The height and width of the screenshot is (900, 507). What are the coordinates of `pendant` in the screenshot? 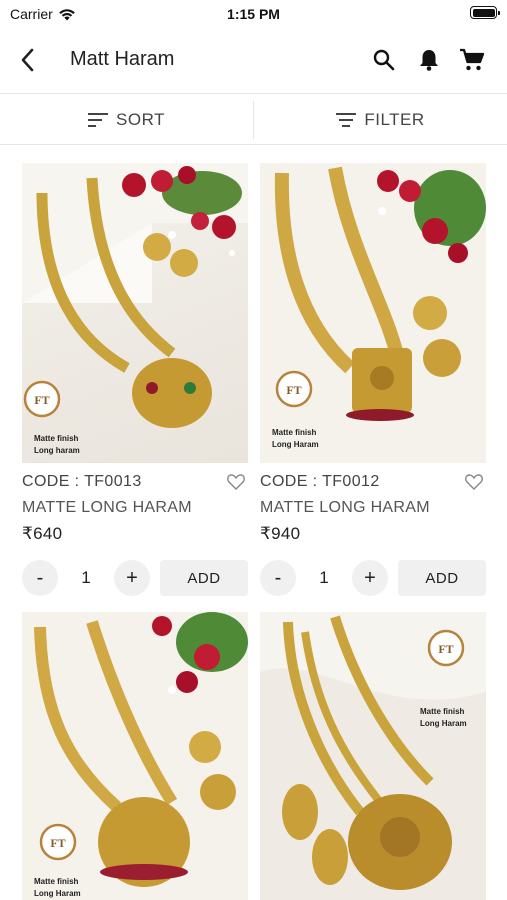 It's located at (172, 393).